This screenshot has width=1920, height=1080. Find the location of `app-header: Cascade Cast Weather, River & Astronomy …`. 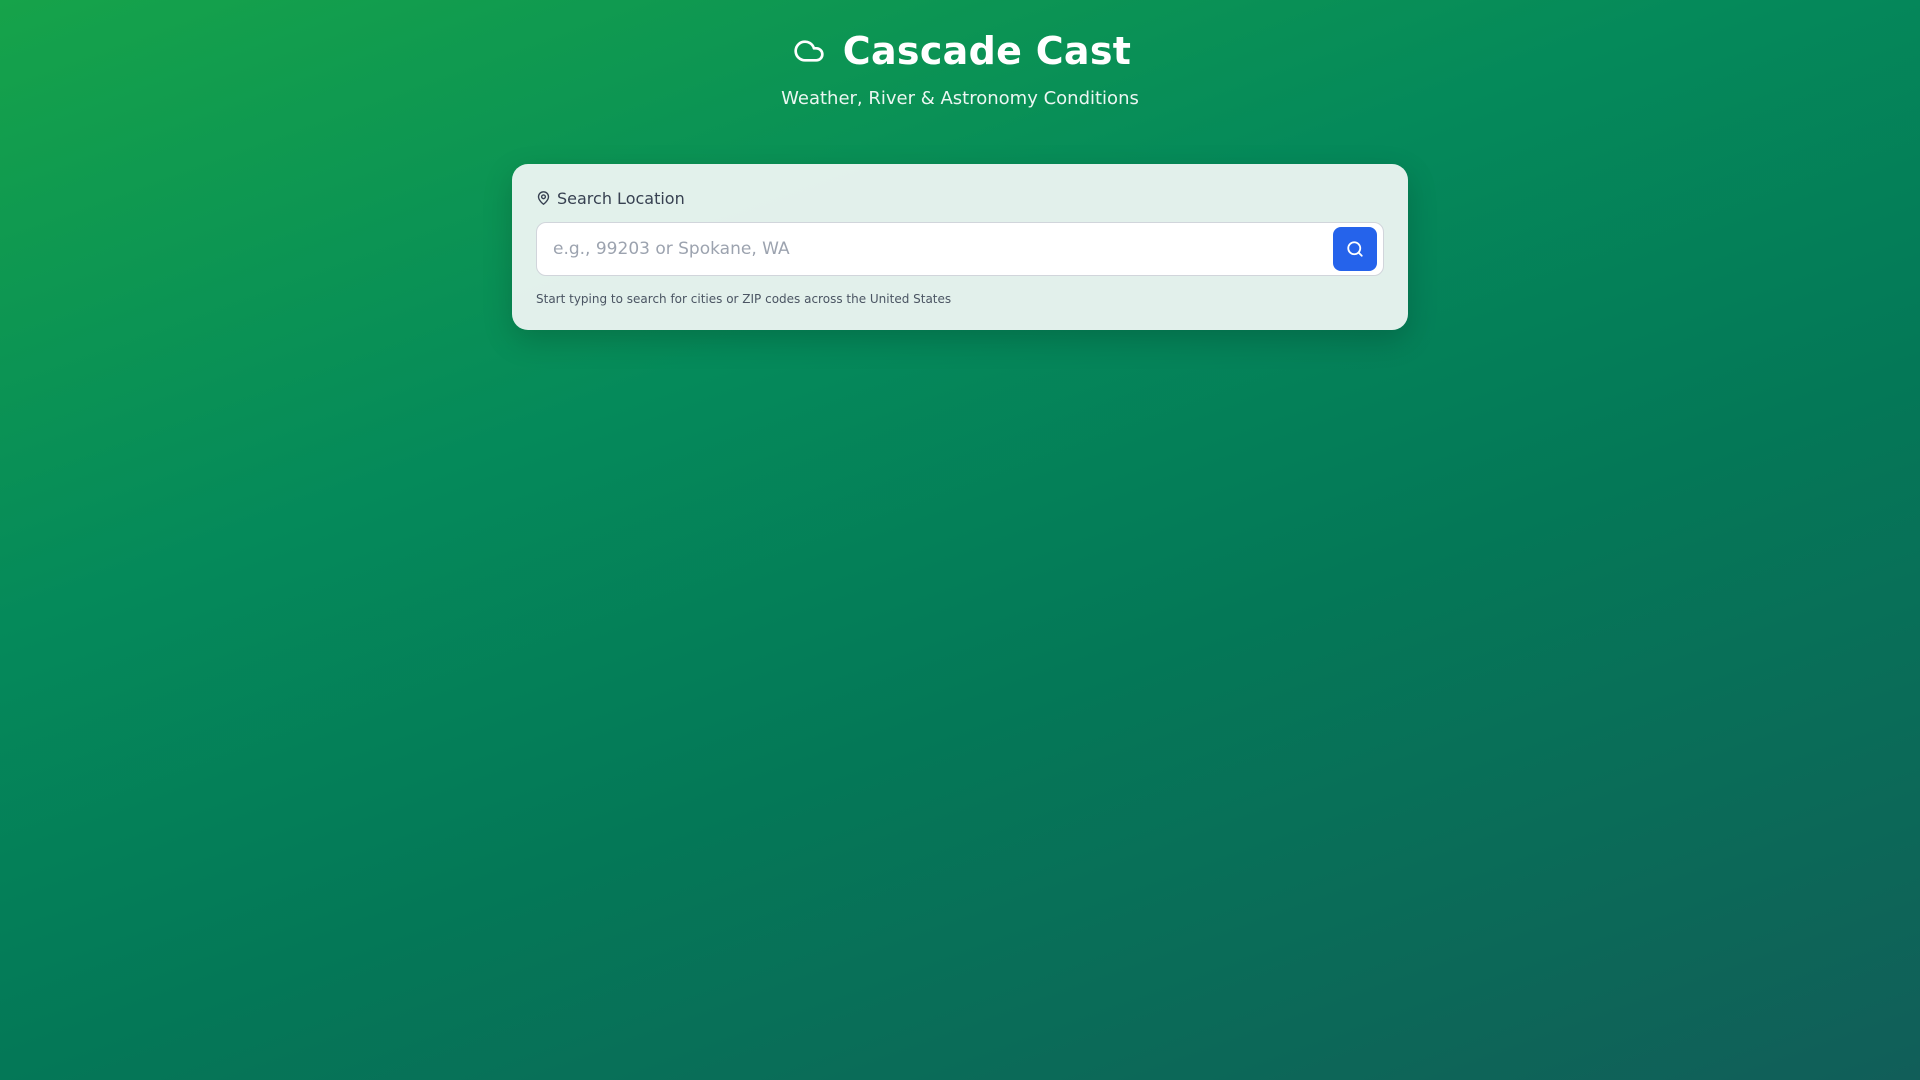

app-header: Cascade Cast Weather, River & Astronomy … is located at coordinates (960, 54).